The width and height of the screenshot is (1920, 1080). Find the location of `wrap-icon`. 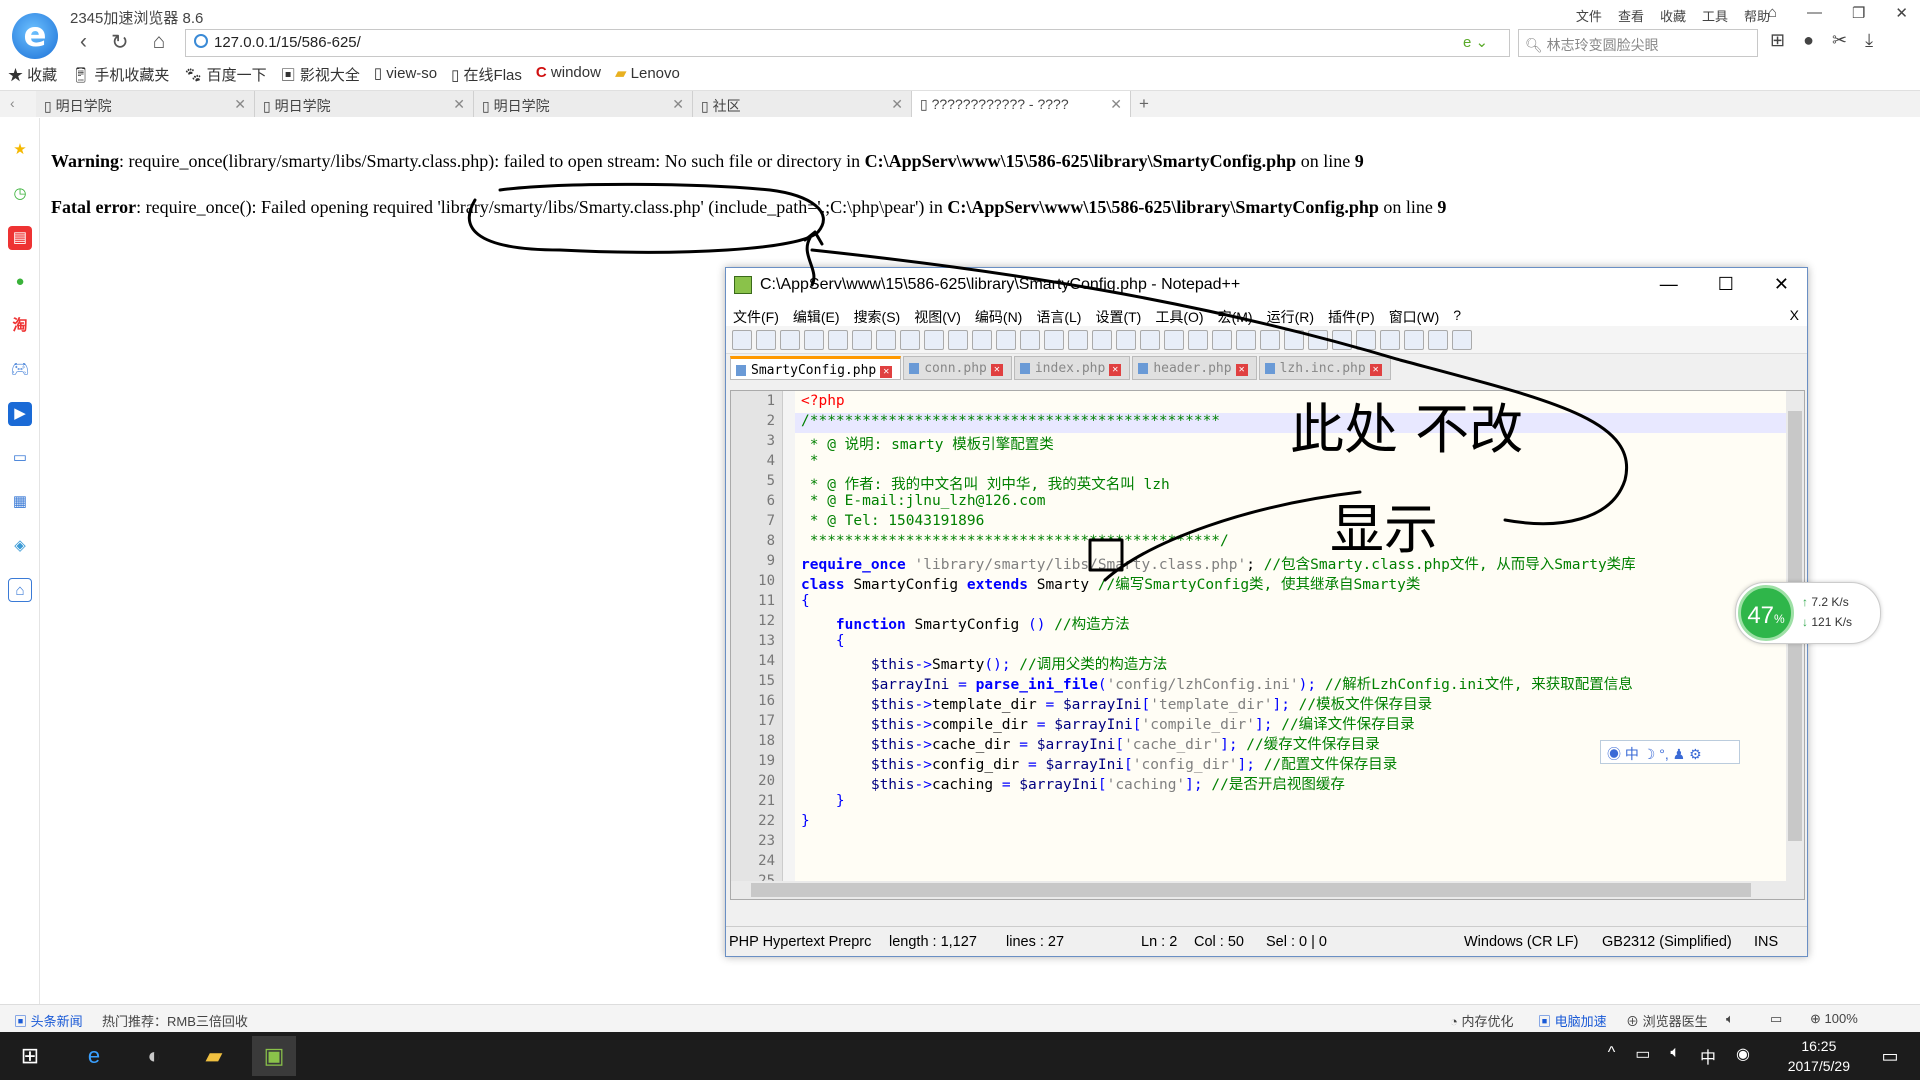

wrap-icon is located at coordinates (1174, 340).